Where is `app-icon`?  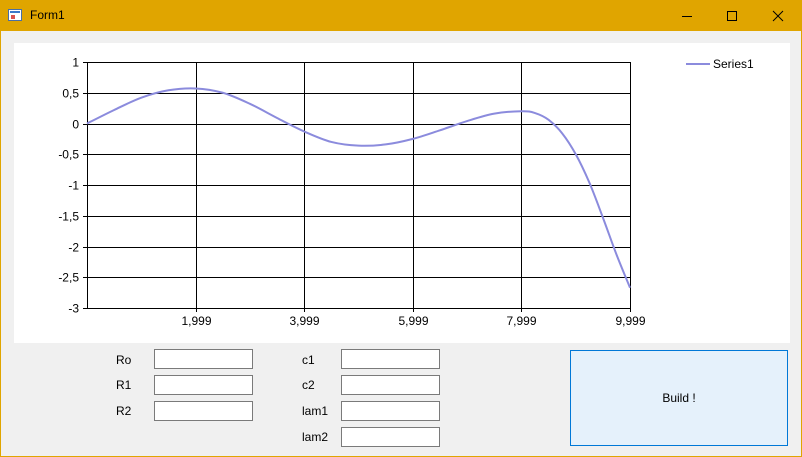 app-icon is located at coordinates (15, 15).